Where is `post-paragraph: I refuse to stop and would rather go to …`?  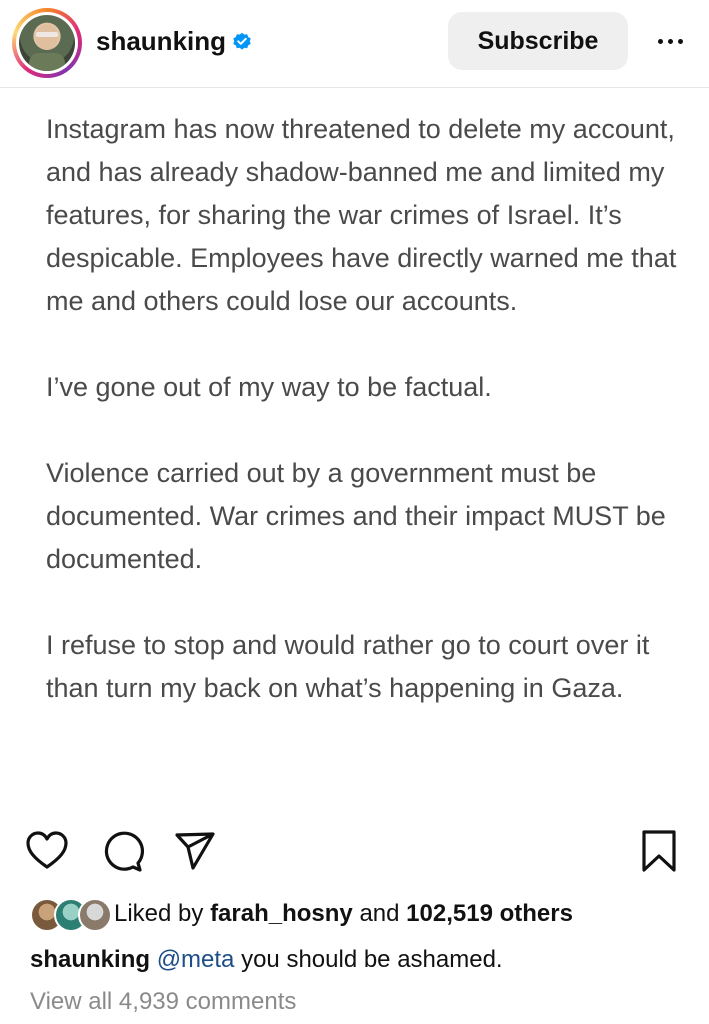
post-paragraph: I refuse to stop and would rather go to … is located at coordinates (348, 666).